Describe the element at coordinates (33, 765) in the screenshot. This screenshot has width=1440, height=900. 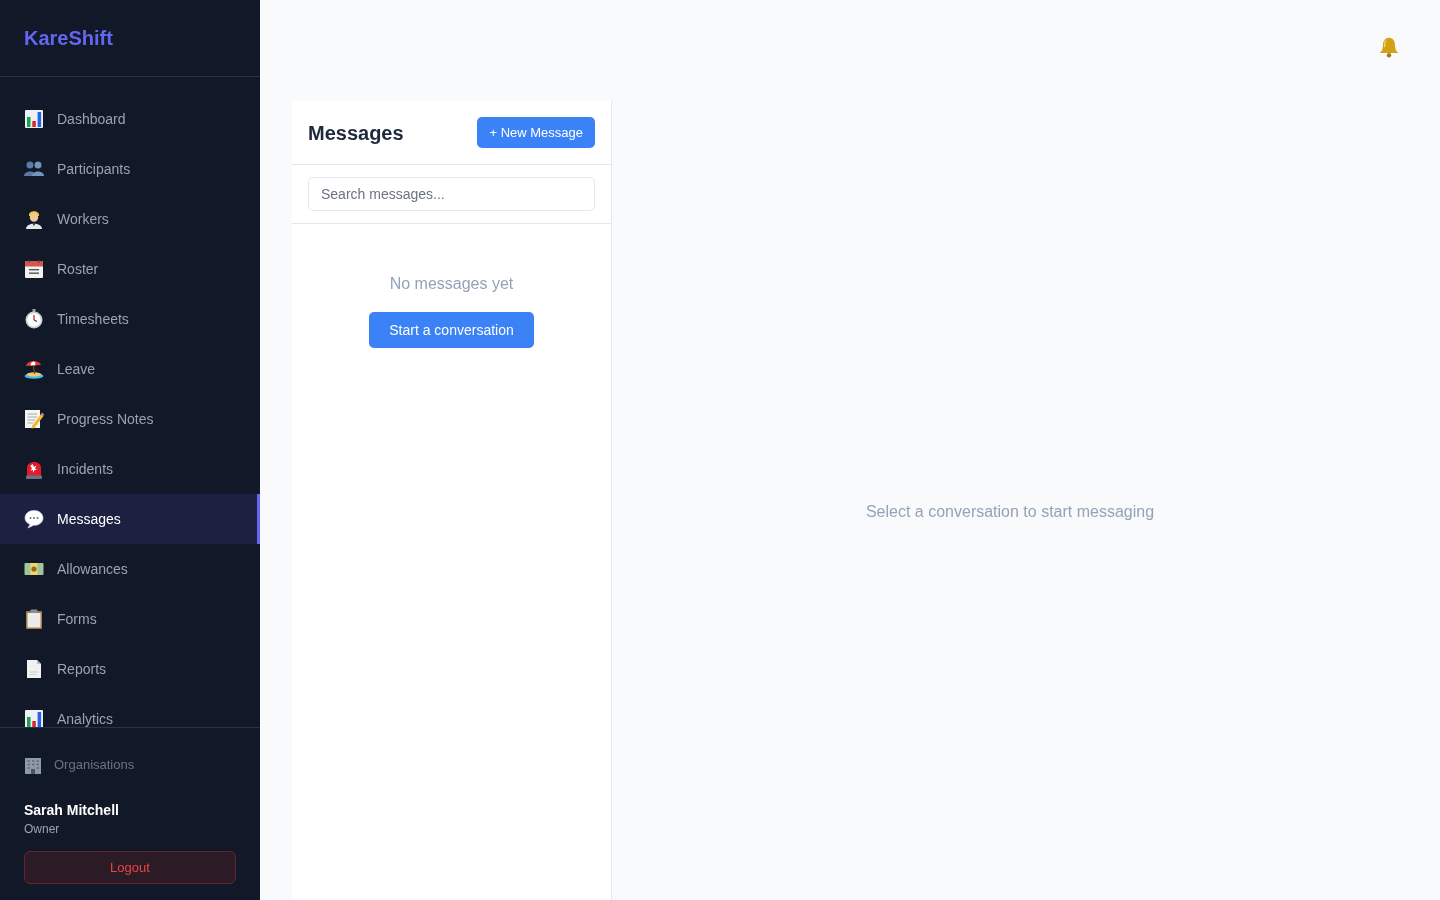
I see `office-building-icon` at that location.